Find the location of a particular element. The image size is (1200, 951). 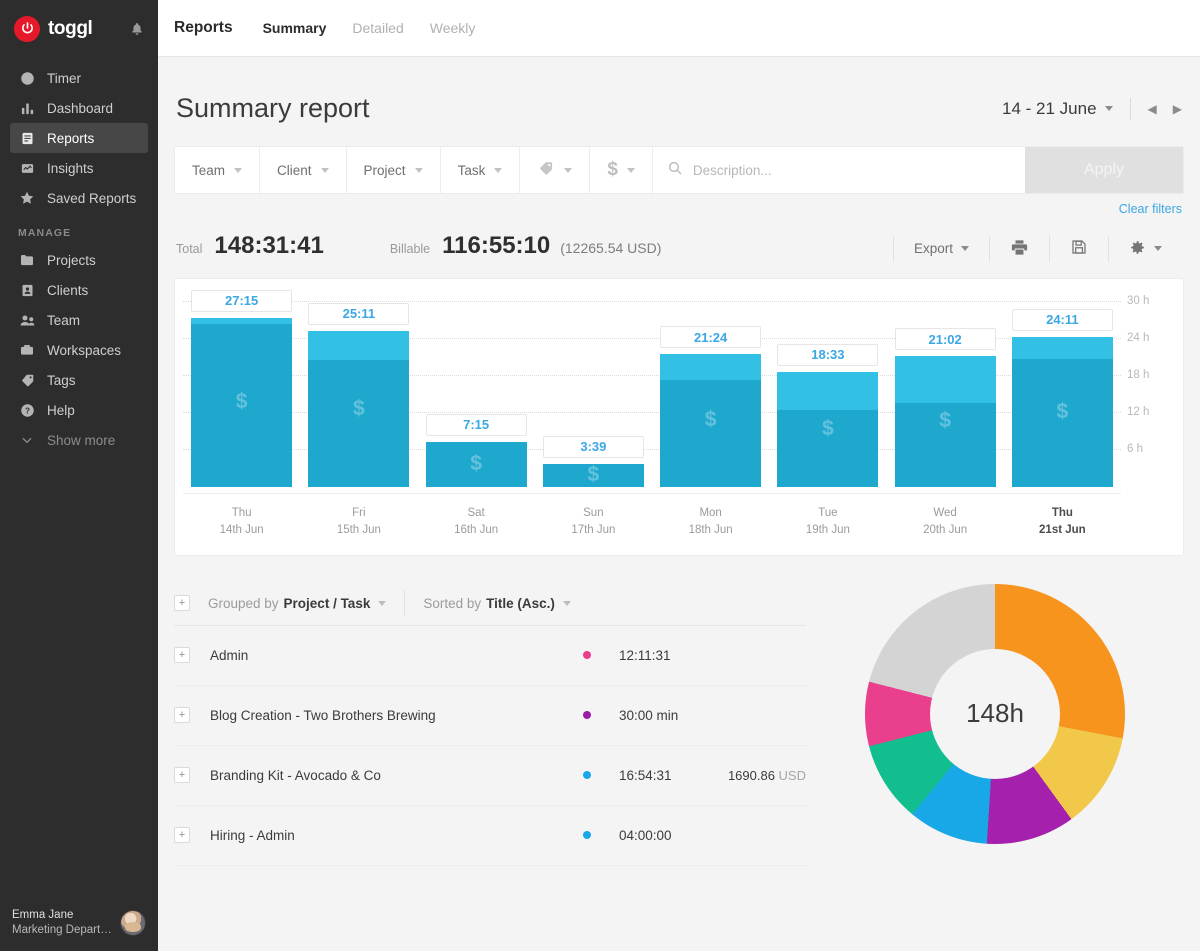

sidebar-item-timer: Timer is located at coordinates (79, 78).